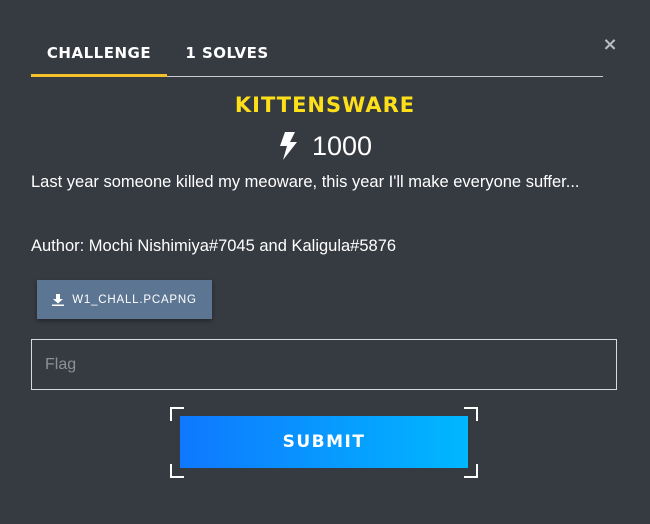 The height and width of the screenshot is (524, 650). I want to click on flag-input, so click(324, 364).